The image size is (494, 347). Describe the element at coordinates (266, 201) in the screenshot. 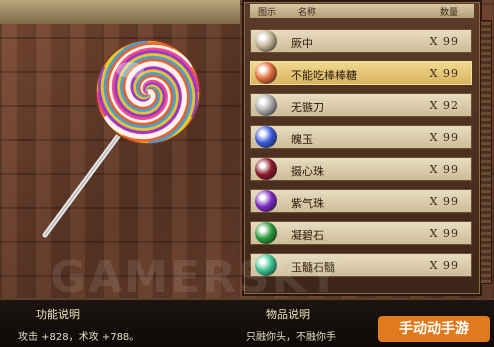

I see `purple-orb-icon` at that location.